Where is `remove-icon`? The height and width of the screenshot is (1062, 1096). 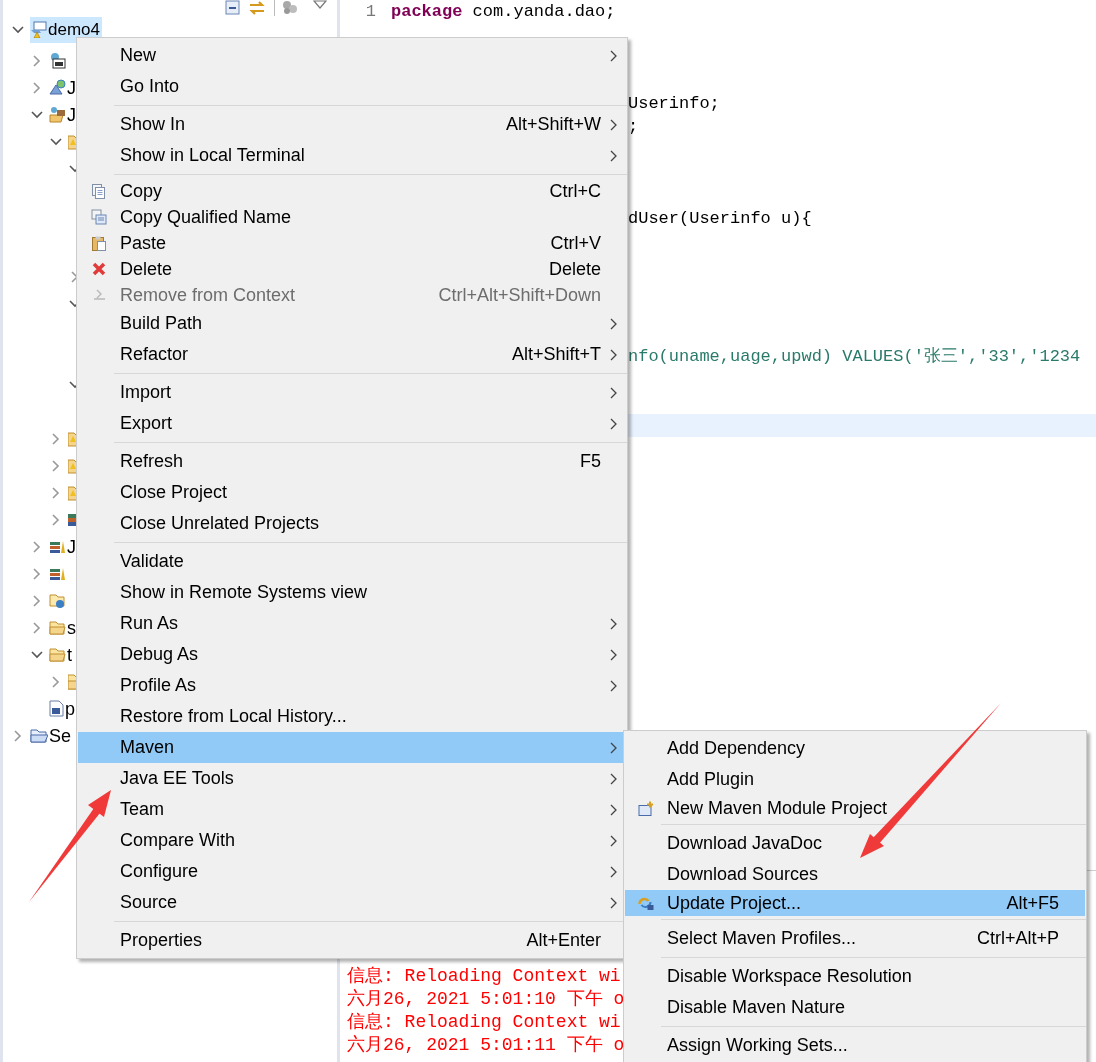
remove-icon is located at coordinates (99, 295).